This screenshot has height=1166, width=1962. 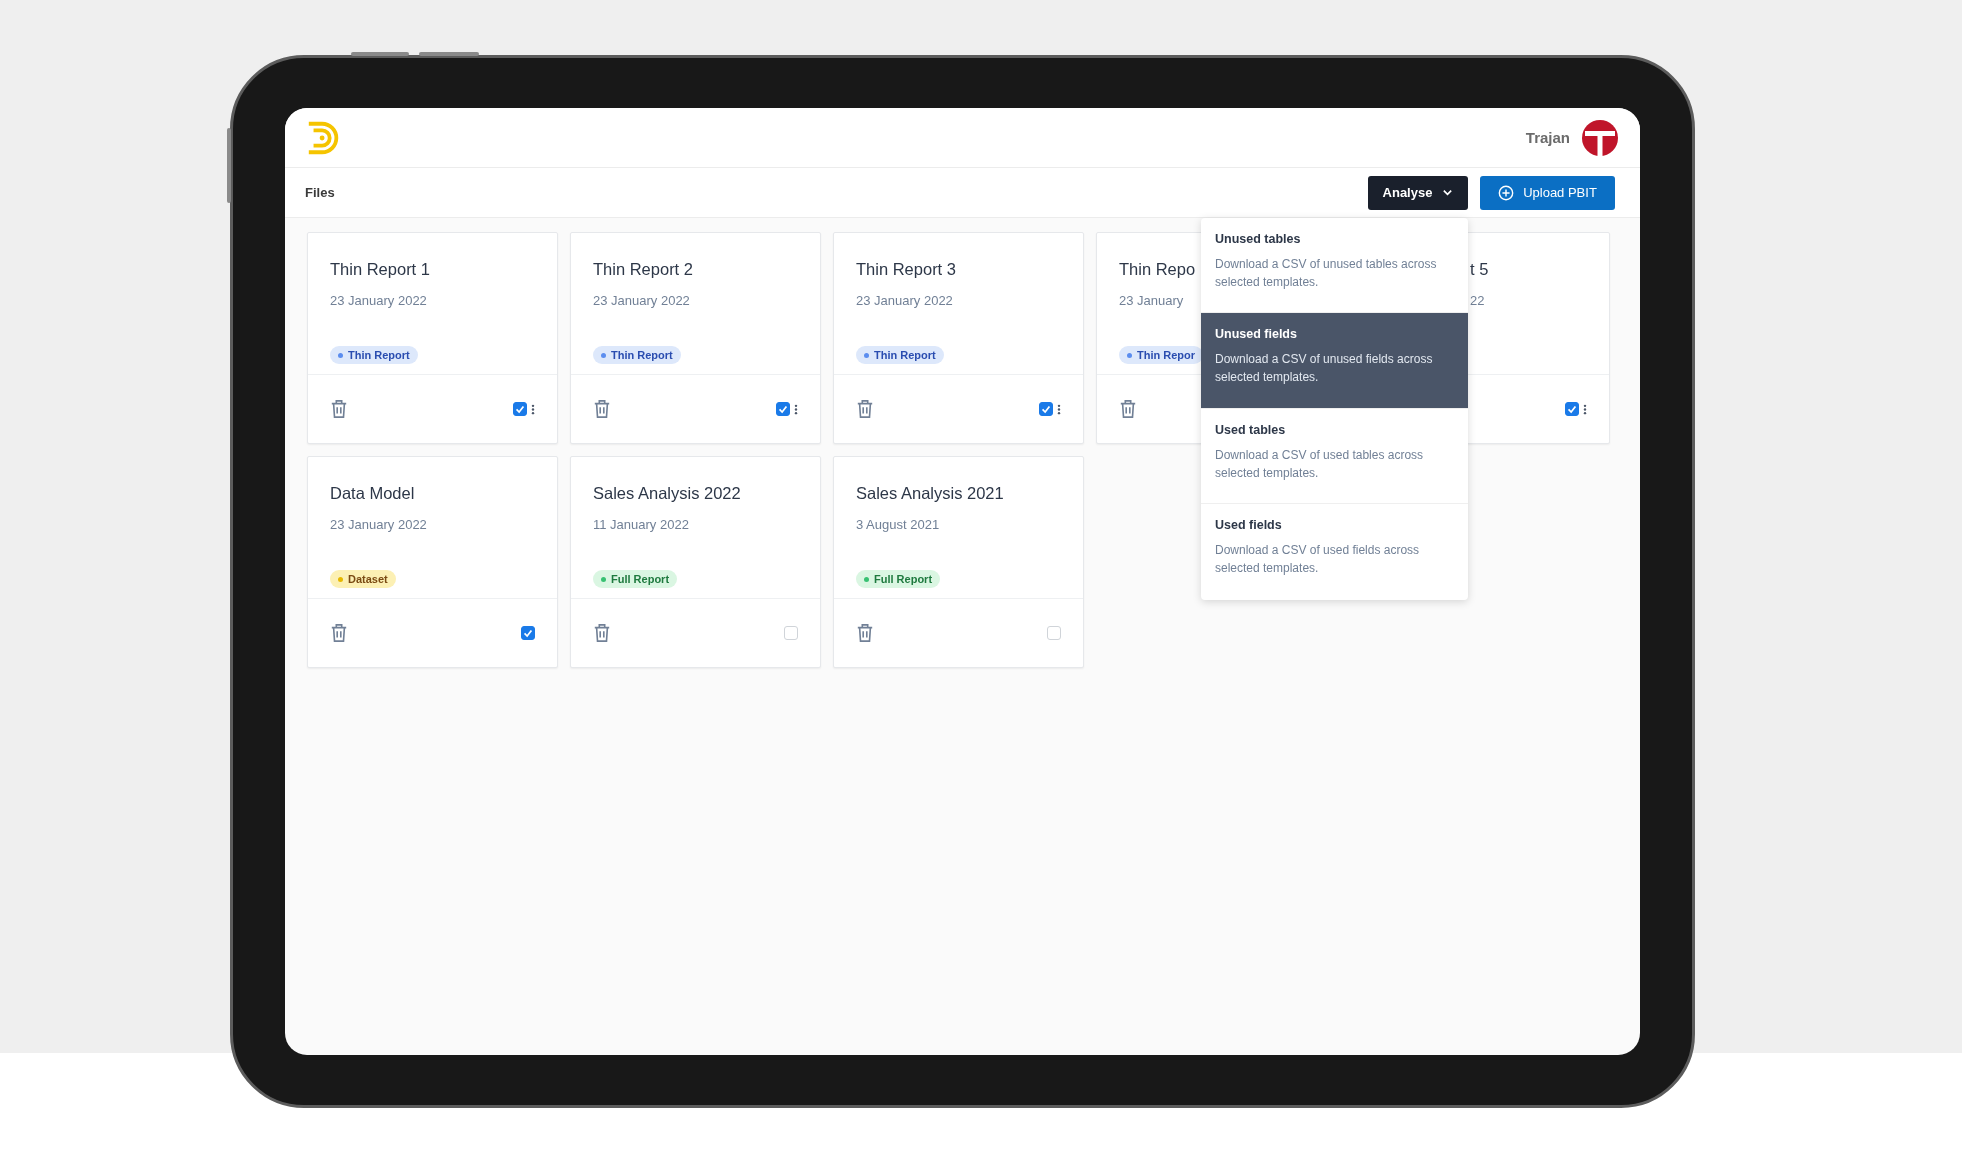 I want to click on card-title: t 5, so click(x=1479, y=269).